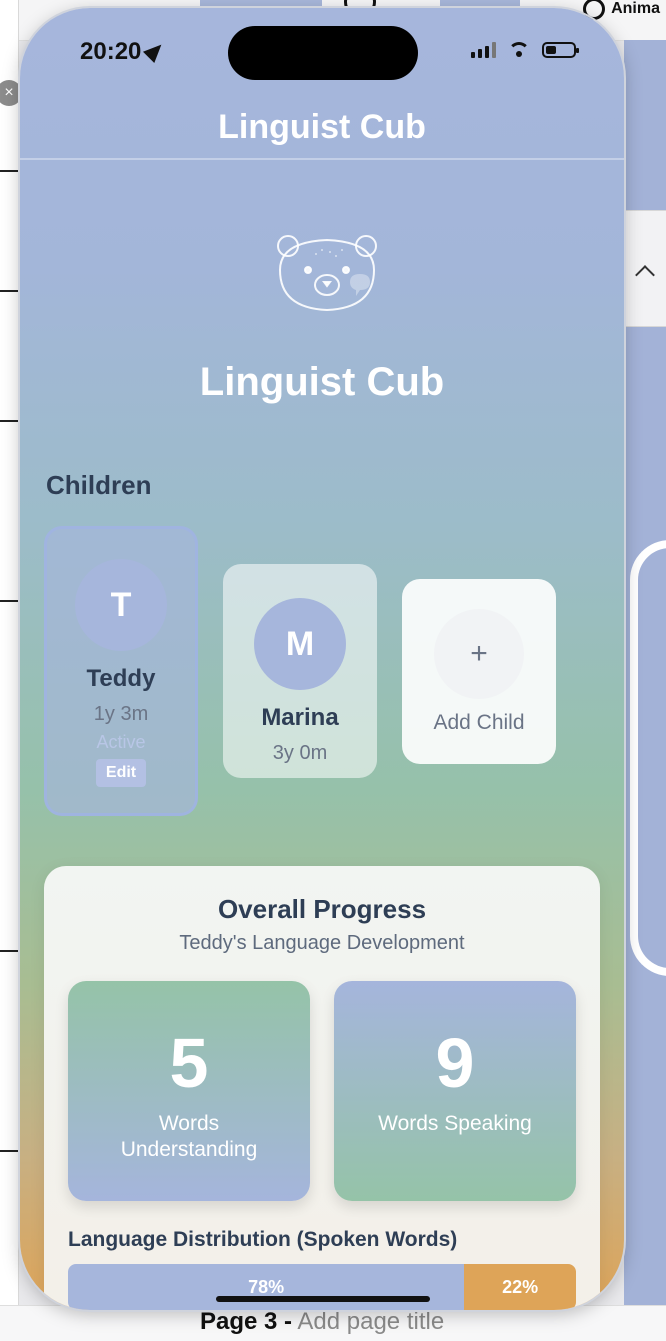 This screenshot has height=1341, width=666. What do you see at coordinates (455, 1123) in the screenshot?
I see `stat-label: Words Speaking` at bounding box center [455, 1123].